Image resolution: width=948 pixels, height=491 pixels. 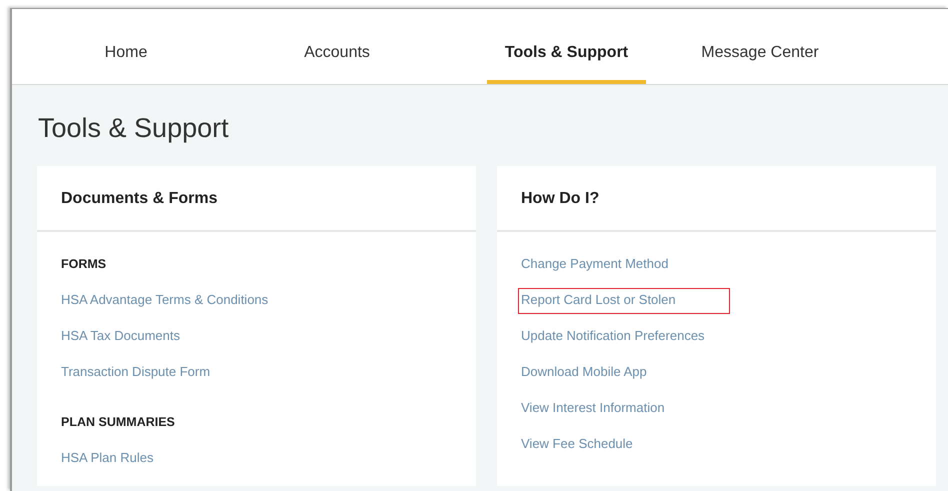 I want to click on link: Change Payment Method, so click(x=594, y=264).